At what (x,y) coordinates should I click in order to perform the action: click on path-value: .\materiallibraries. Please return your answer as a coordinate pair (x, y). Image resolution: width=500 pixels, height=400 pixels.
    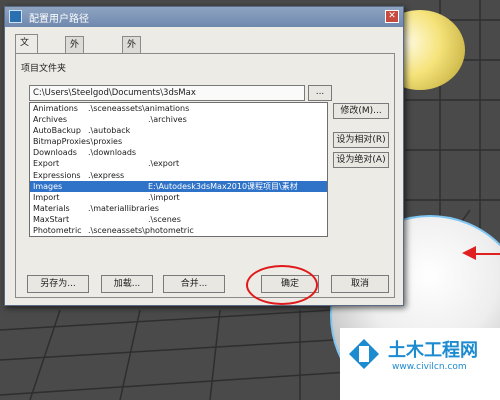
    Looking at the image, I should click on (123, 208).